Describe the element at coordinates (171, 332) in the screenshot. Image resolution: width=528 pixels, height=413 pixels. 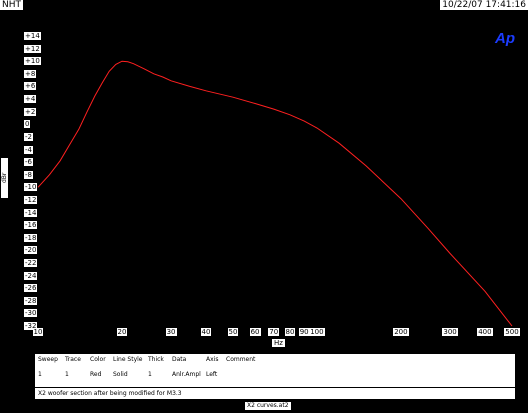
I see `x-tick-label: 30` at that location.